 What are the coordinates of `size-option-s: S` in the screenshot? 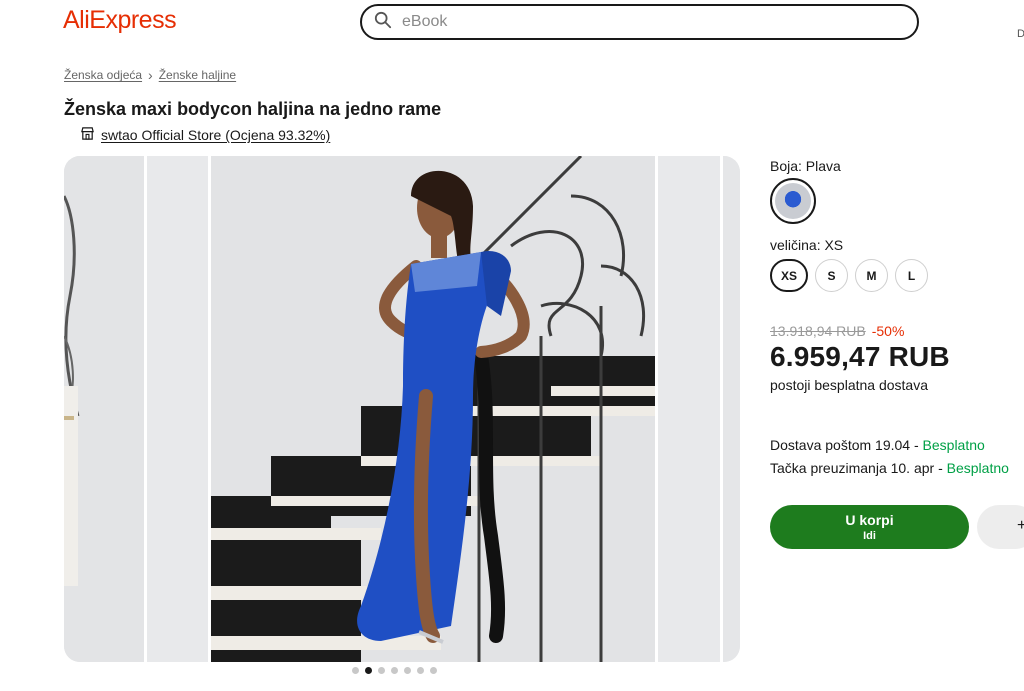 It's located at (831, 275).